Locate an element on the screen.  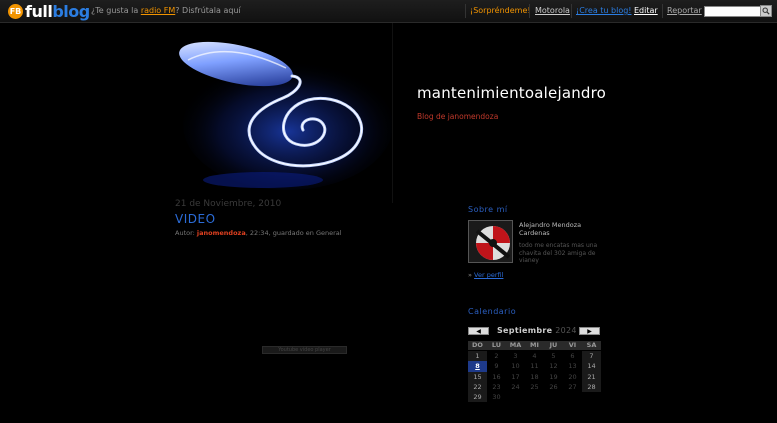
calendar-day: 4 is located at coordinates (534, 356).